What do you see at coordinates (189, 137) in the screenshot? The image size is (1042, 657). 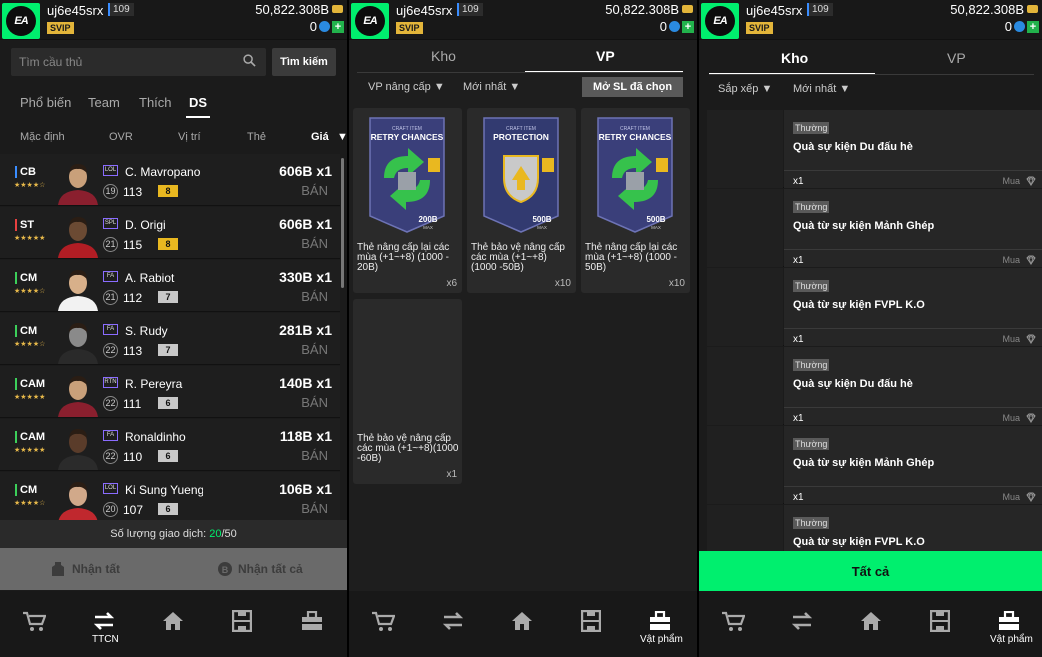 I see `sort-position: Vị trí` at bounding box center [189, 137].